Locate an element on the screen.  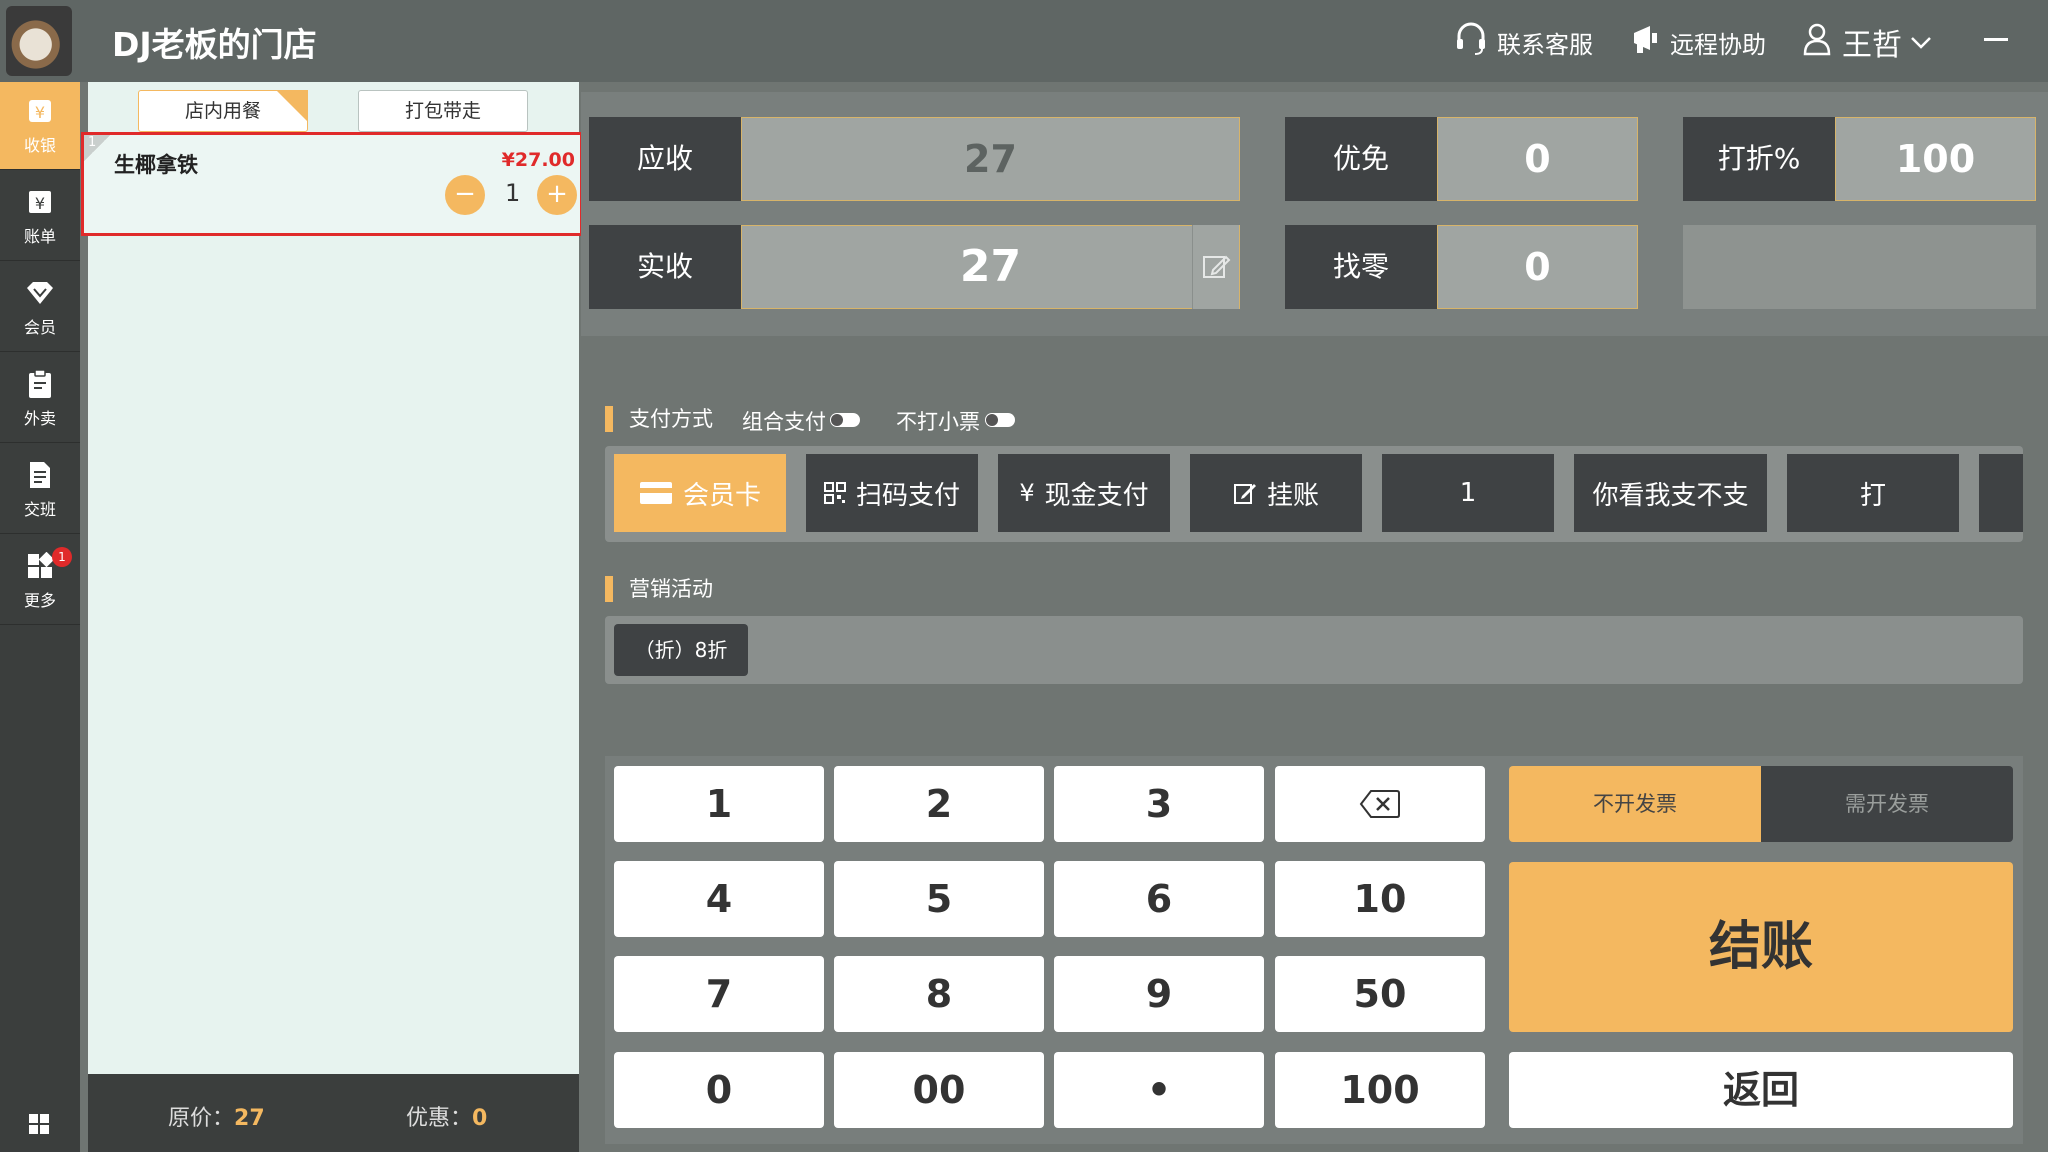
edit-icon is located at coordinates (1245, 493).